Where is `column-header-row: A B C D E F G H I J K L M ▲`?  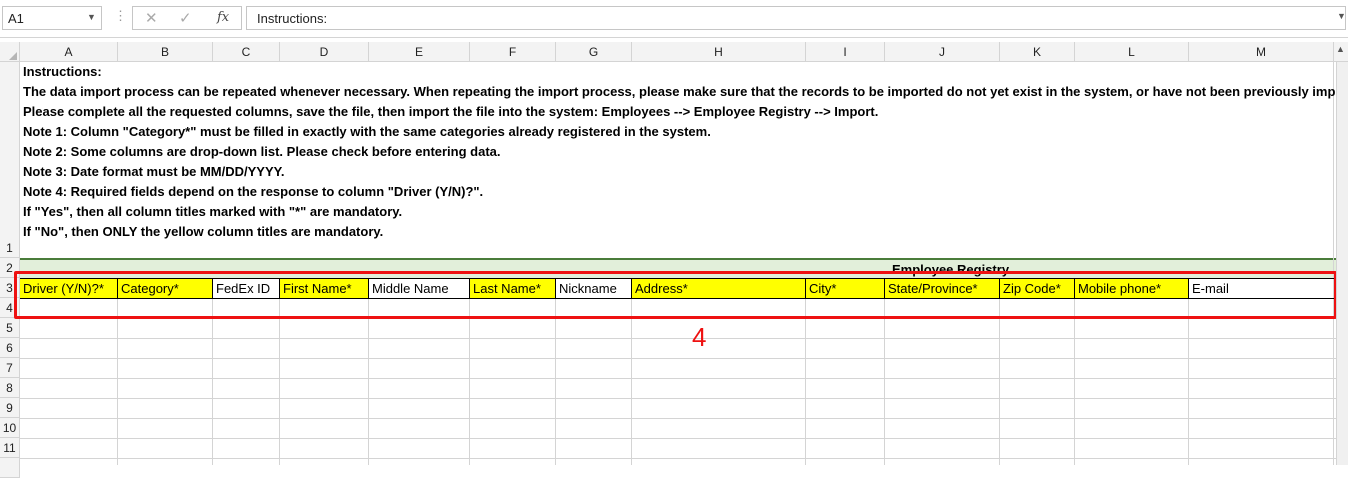 column-header-row: A B C D E F G H I J K L M ▲ is located at coordinates (674, 52).